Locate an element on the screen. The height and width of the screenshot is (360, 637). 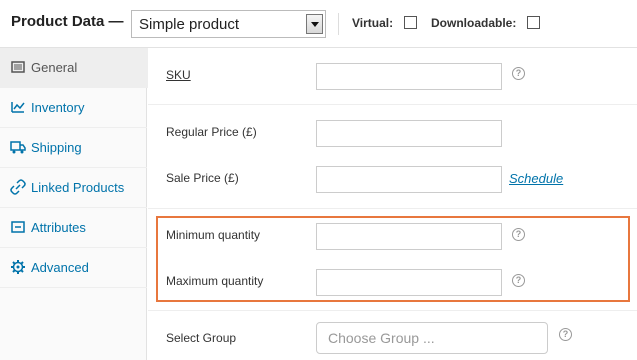
truck-icon is located at coordinates (18, 147).